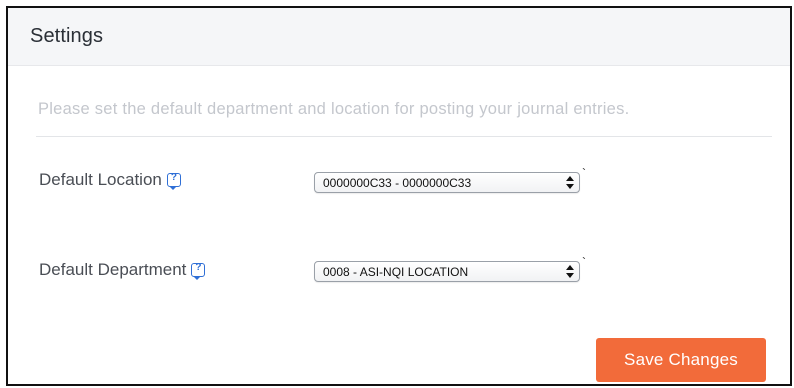 This screenshot has width=794, height=388. Describe the element at coordinates (100, 179) in the screenshot. I see `default-location-label-text: Default Location` at that location.